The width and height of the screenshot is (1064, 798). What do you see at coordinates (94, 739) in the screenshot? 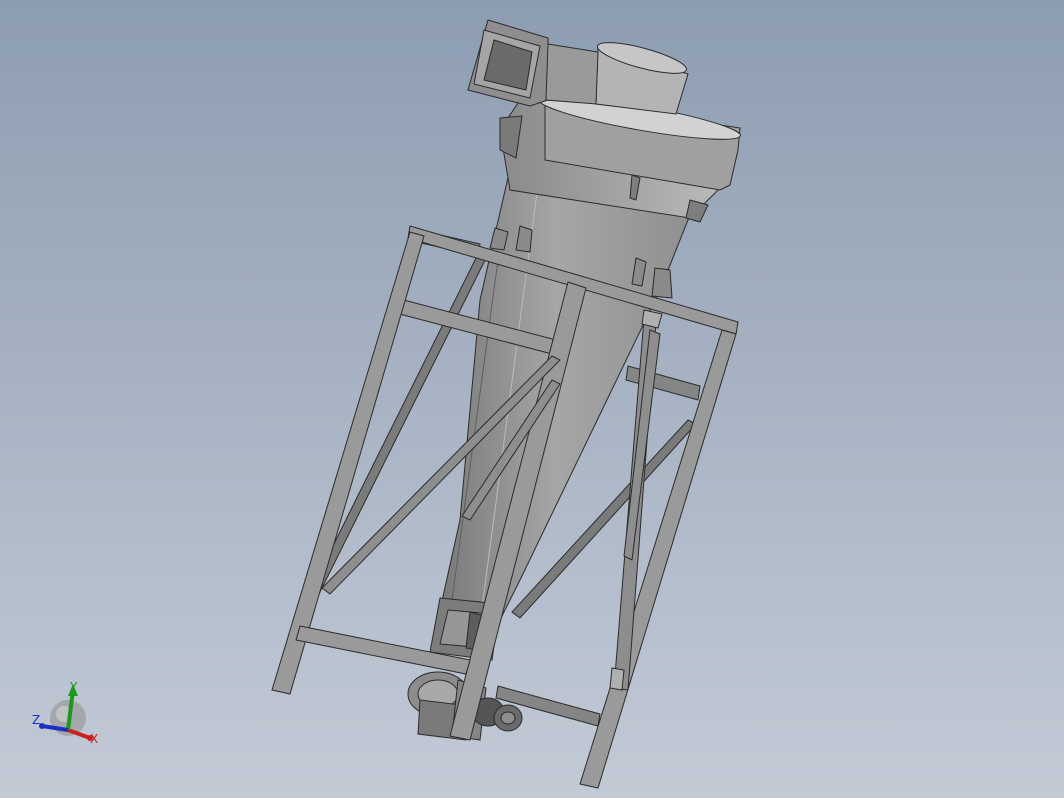
I see `triad-x-label: X` at bounding box center [94, 739].